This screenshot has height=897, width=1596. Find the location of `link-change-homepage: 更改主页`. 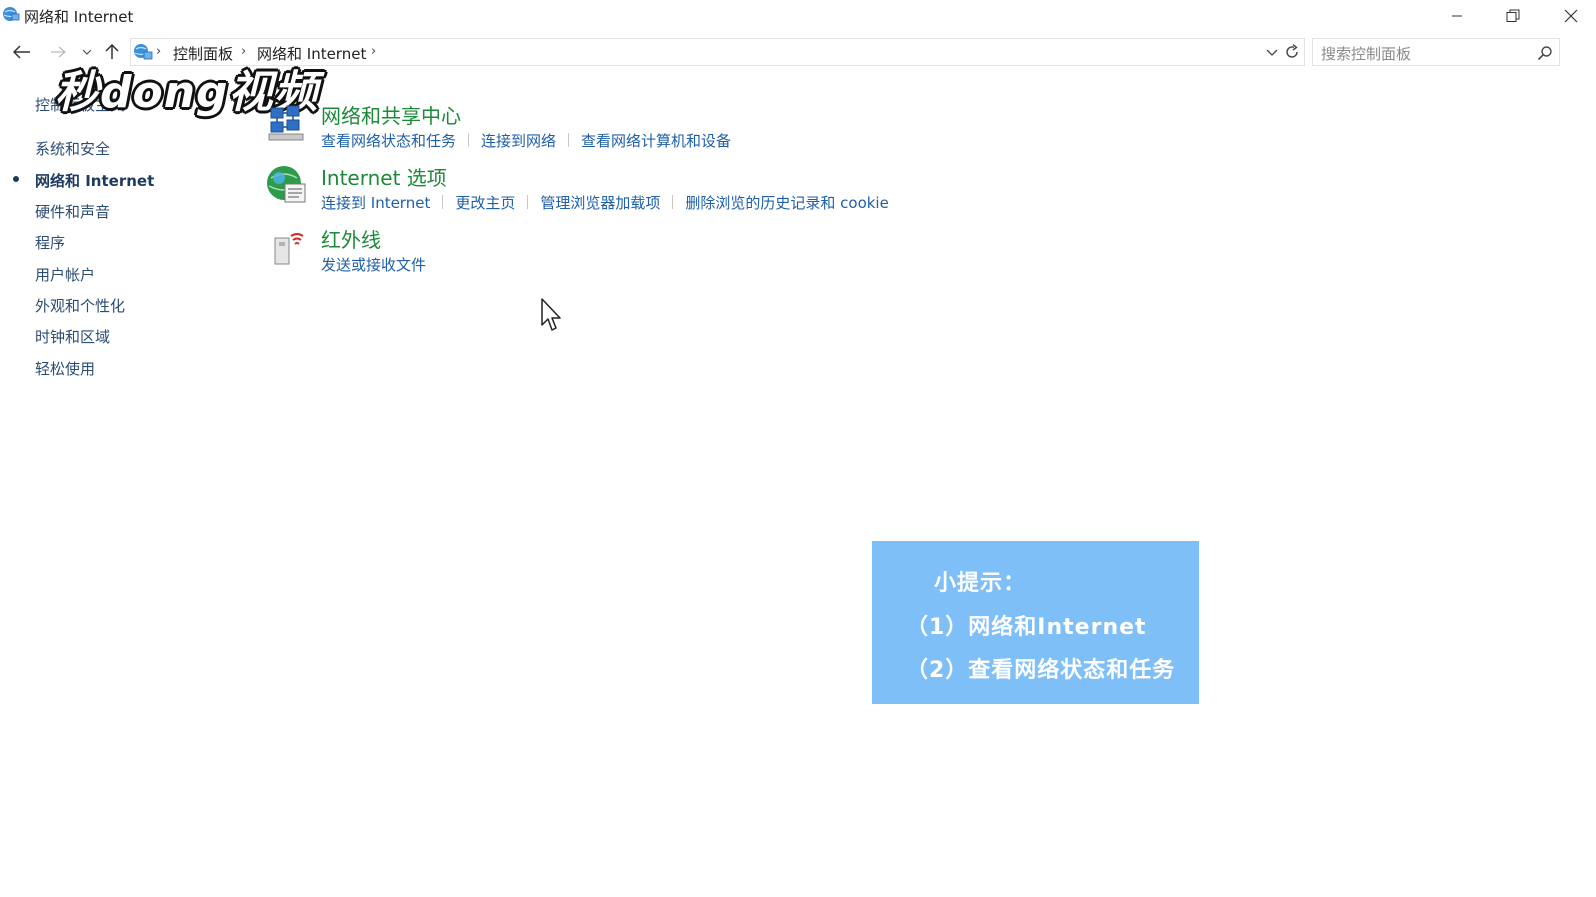

link-change-homepage: 更改主页 is located at coordinates (485, 202).